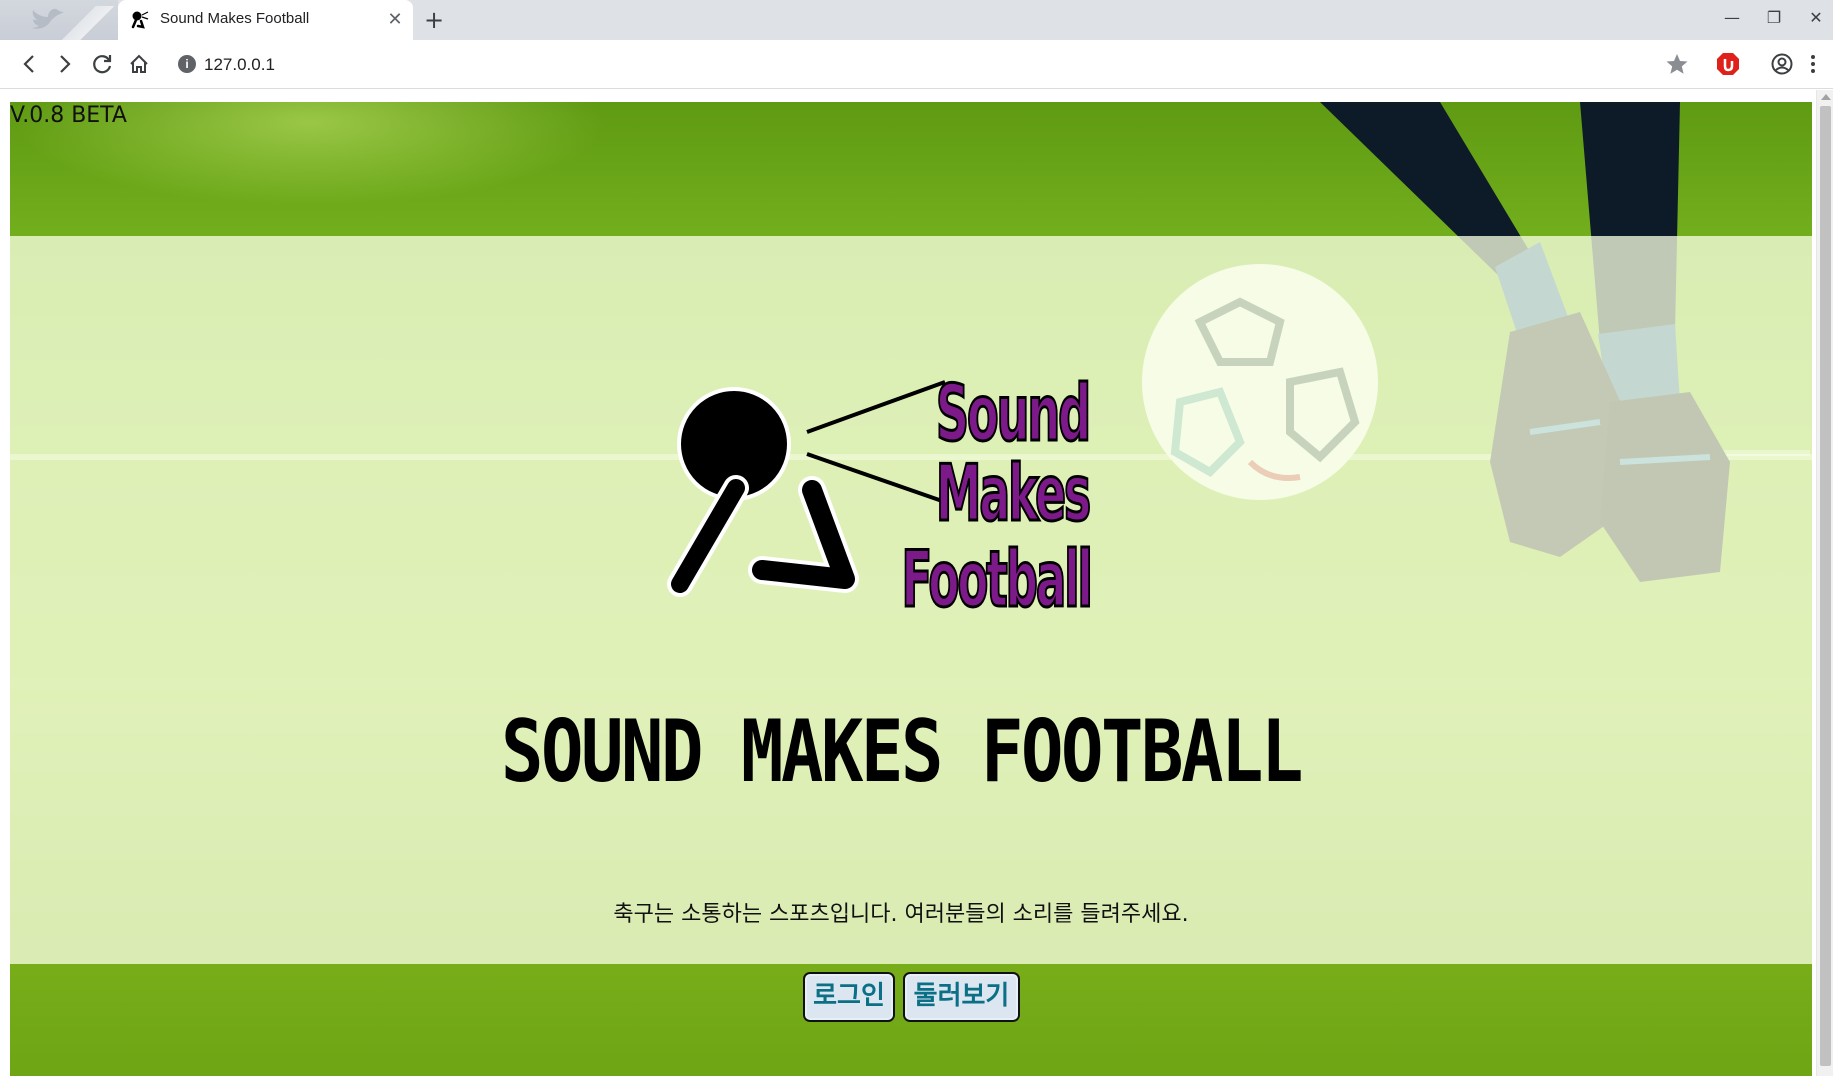  I want to click on url-text: 127.0.0.1, so click(239, 65).